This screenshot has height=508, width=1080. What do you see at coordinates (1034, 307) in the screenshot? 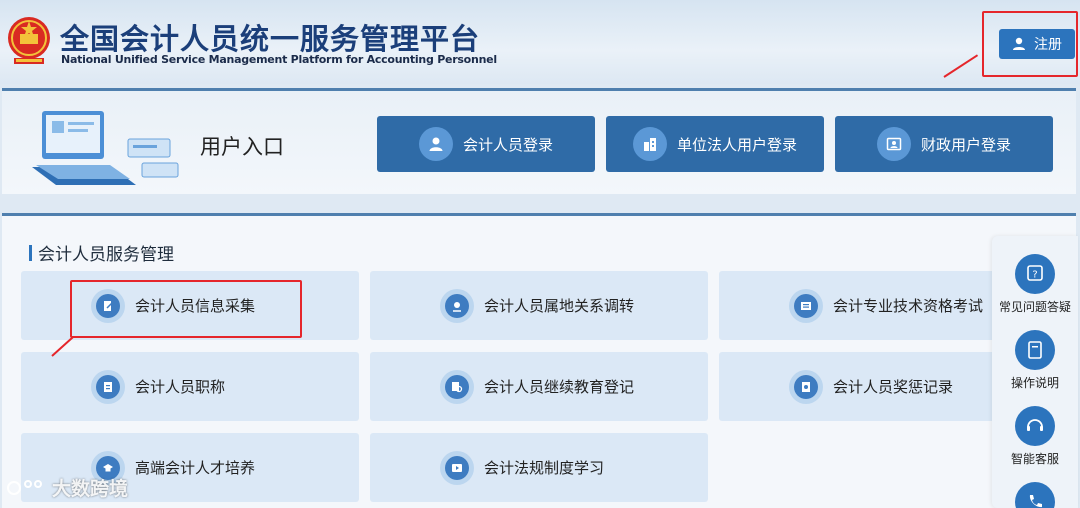
I see `sidebar-item-label: 常见问题答疑` at bounding box center [1034, 307].